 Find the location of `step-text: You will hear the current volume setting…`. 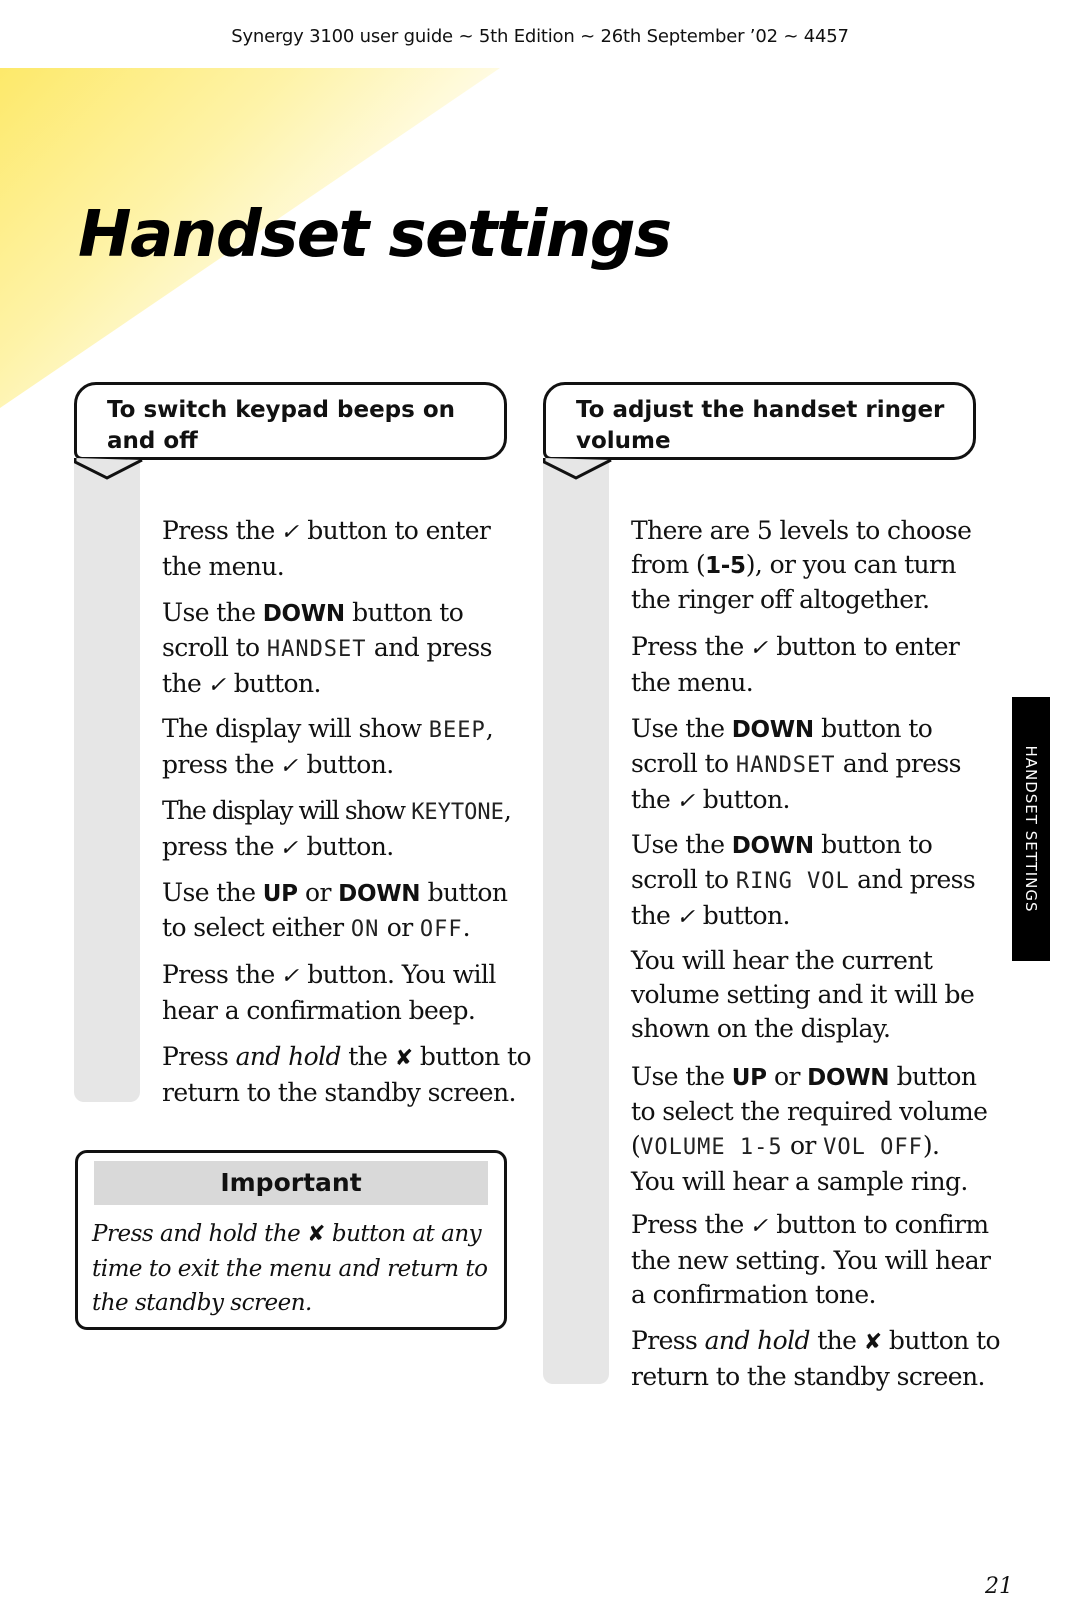

step-text: You will hear the current volume setting… is located at coordinates (803, 994).